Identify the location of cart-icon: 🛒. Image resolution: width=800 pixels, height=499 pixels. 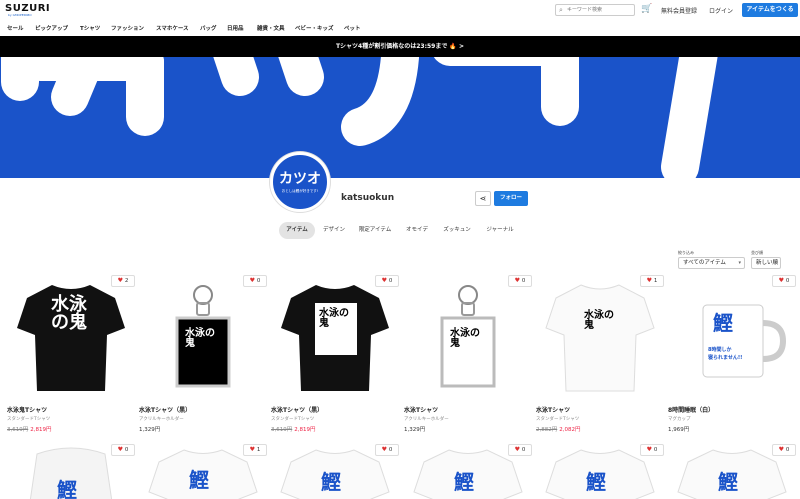
(646, 9).